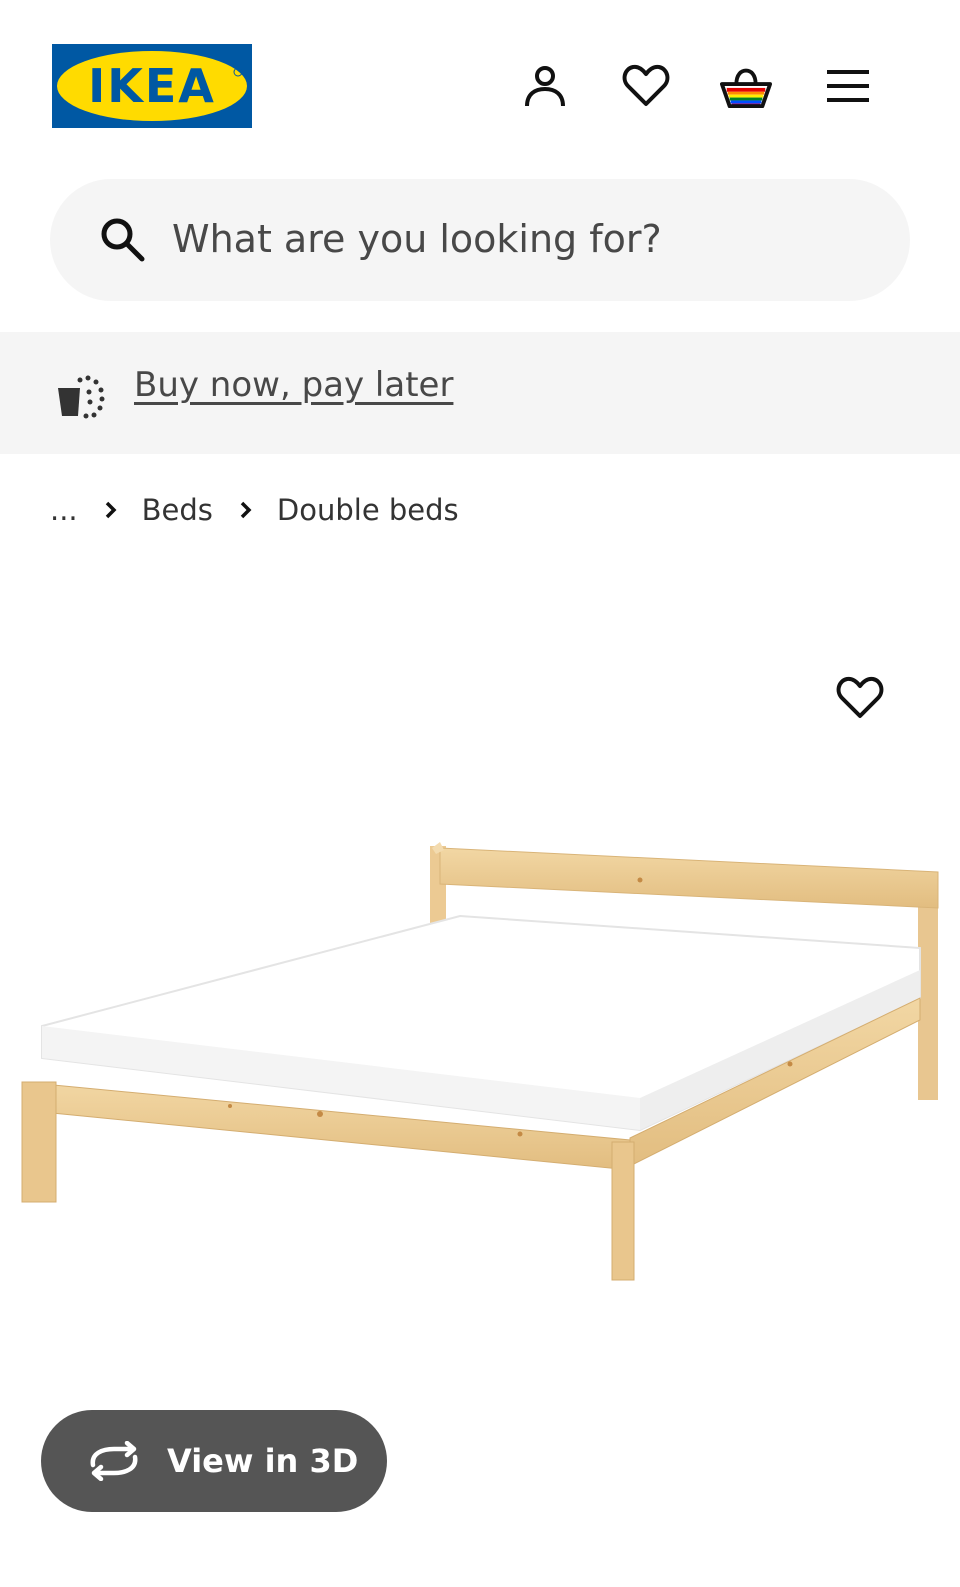 This screenshot has height=1587, width=960. I want to click on view-in-3d-label: View in 3D, so click(263, 1461).